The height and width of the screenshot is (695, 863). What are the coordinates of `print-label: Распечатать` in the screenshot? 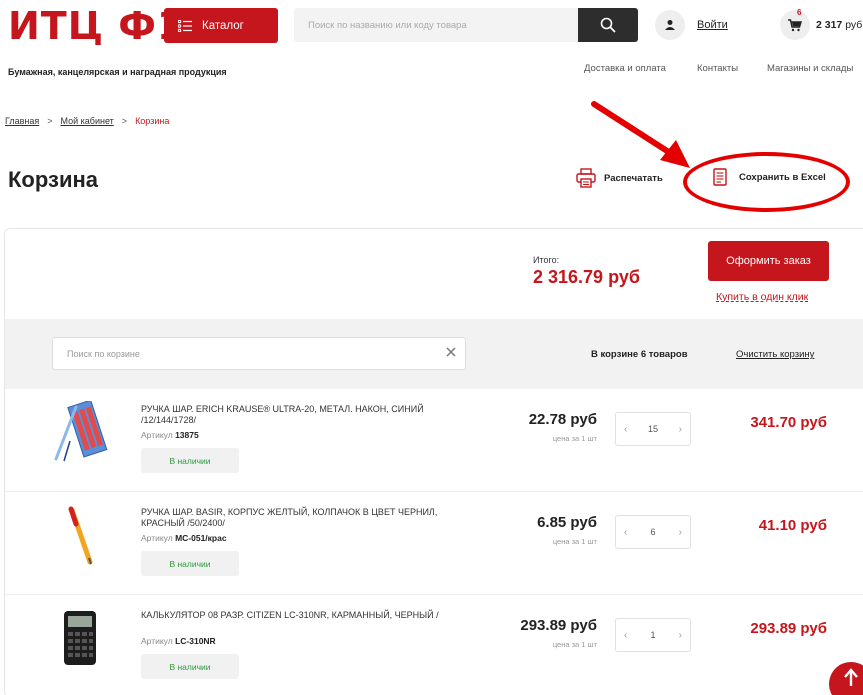 It's located at (633, 178).